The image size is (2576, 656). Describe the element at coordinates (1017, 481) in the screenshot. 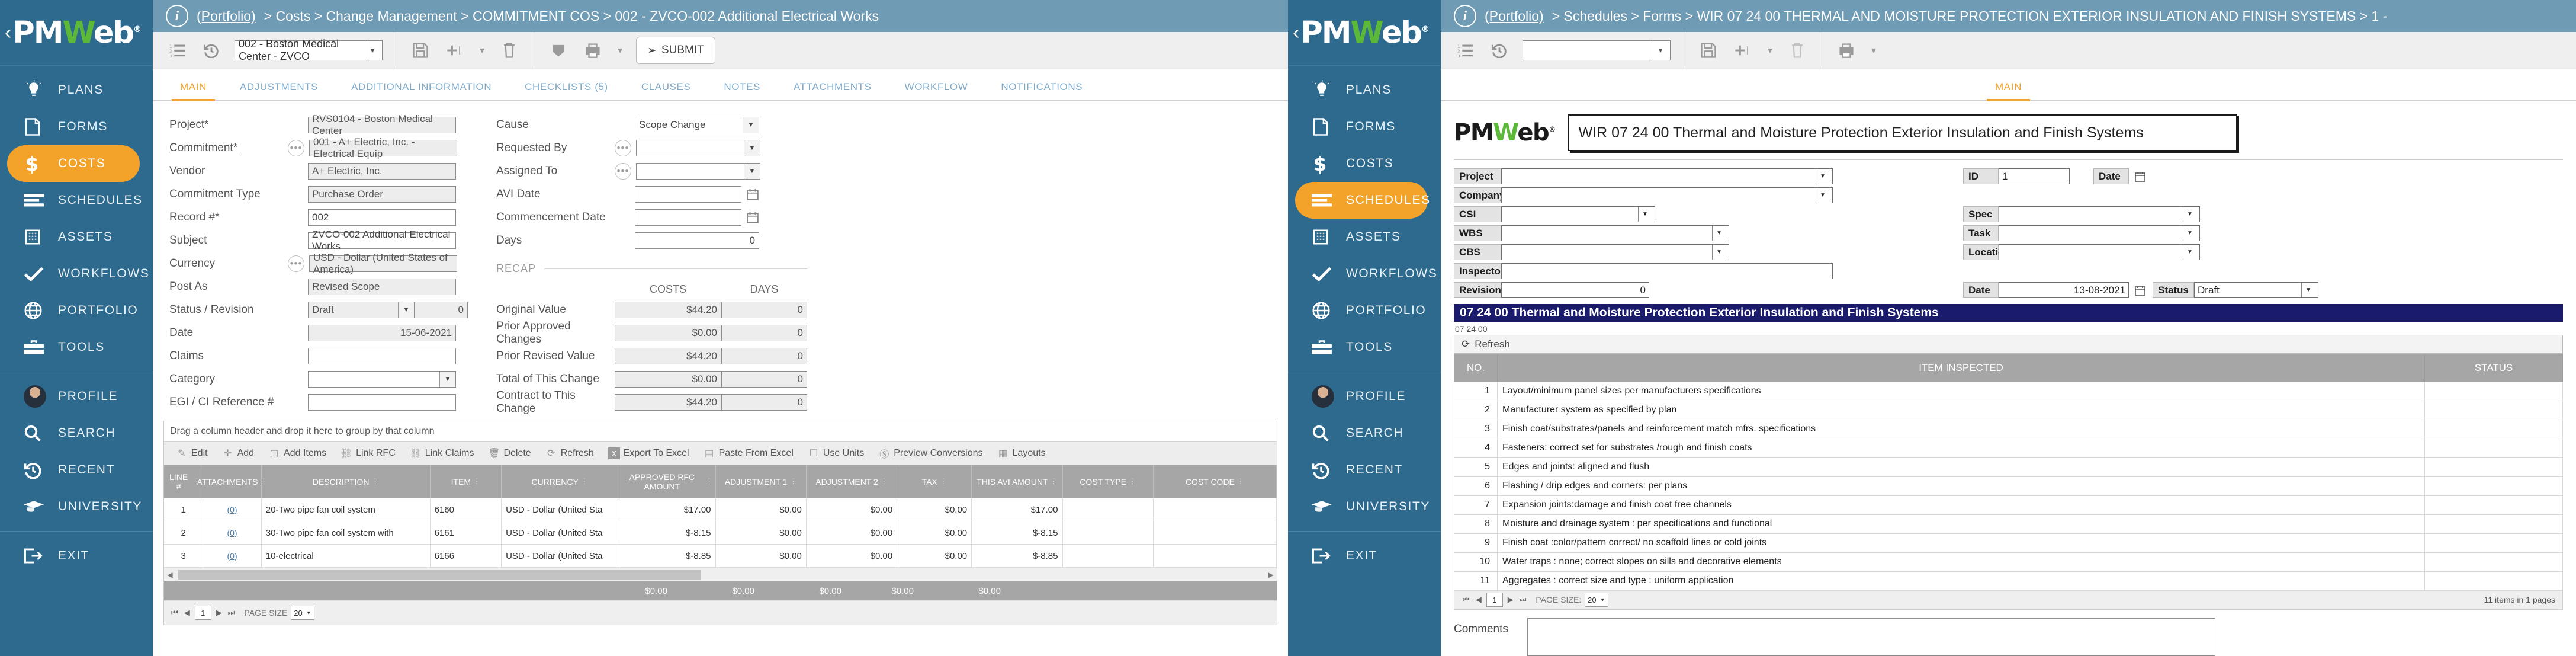

I see `col-this-avi-amount: THIS AVI AMOUNT ⋮` at that location.